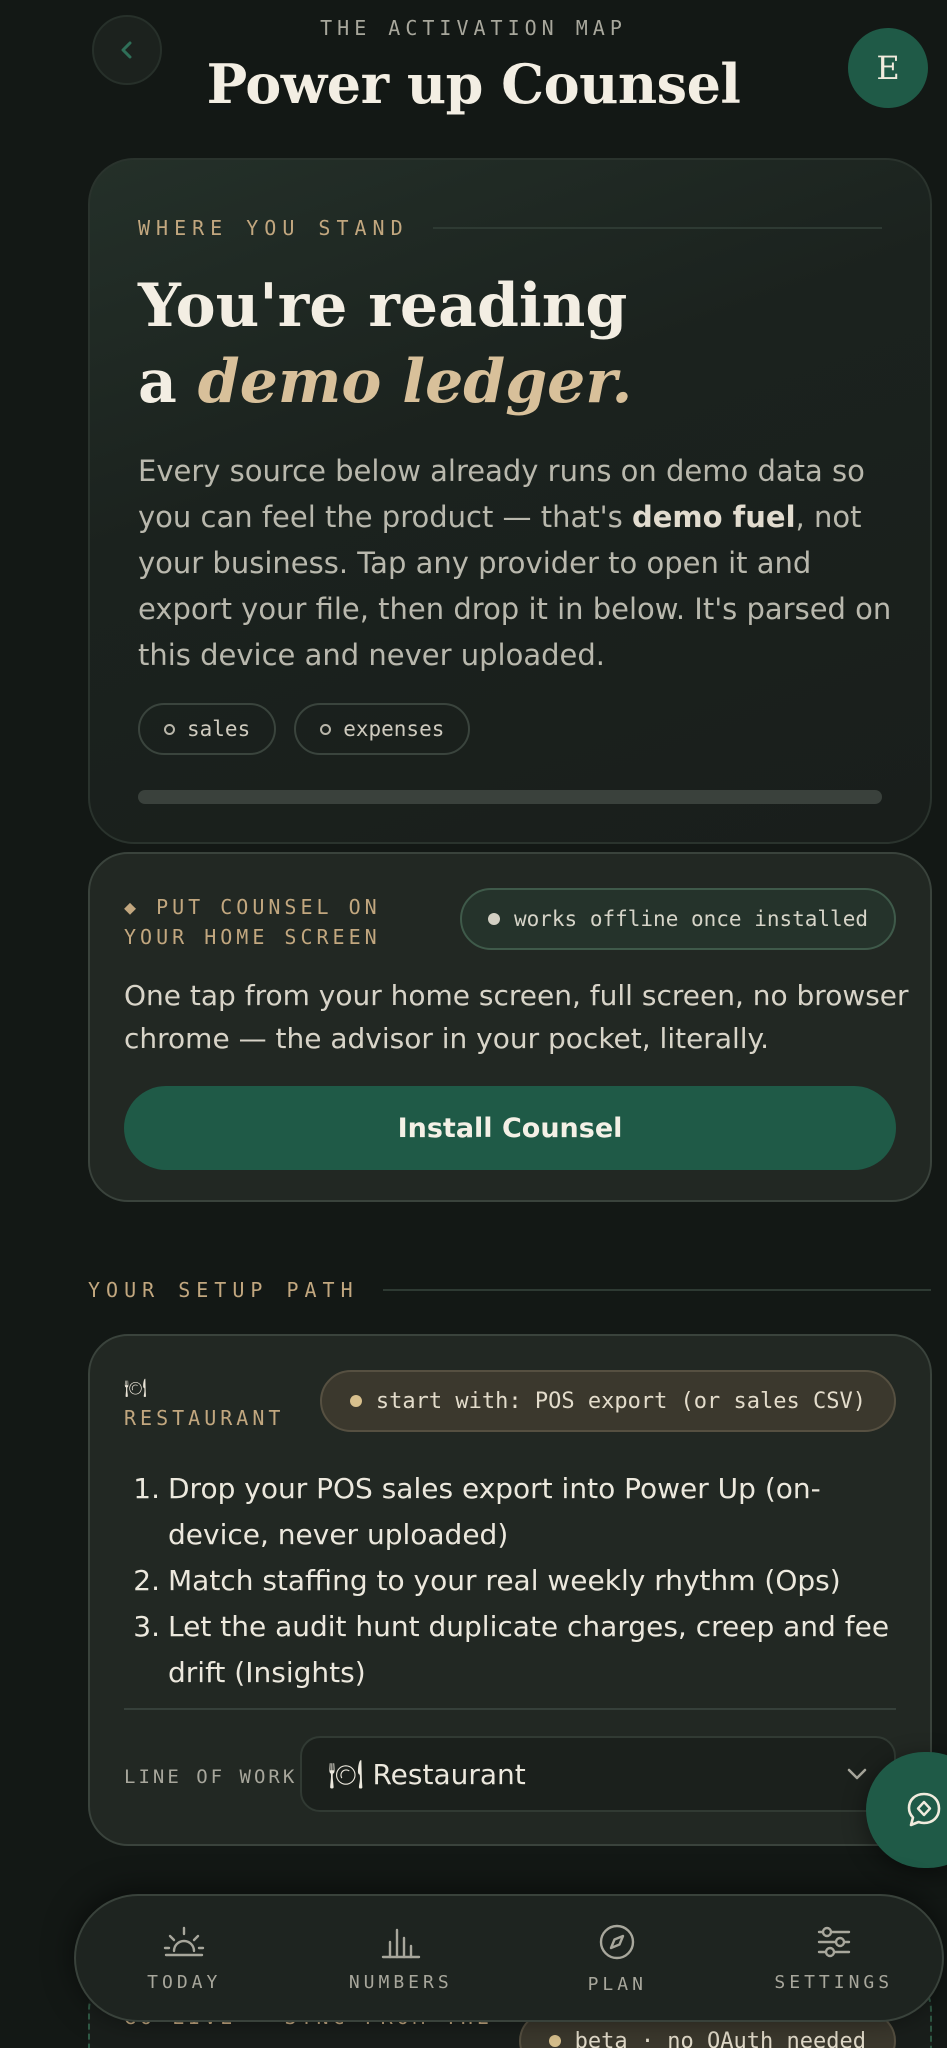 Image resolution: width=947 pixels, height=2048 pixels. Describe the element at coordinates (184, 1941) in the screenshot. I see `sunrise-icon` at that location.